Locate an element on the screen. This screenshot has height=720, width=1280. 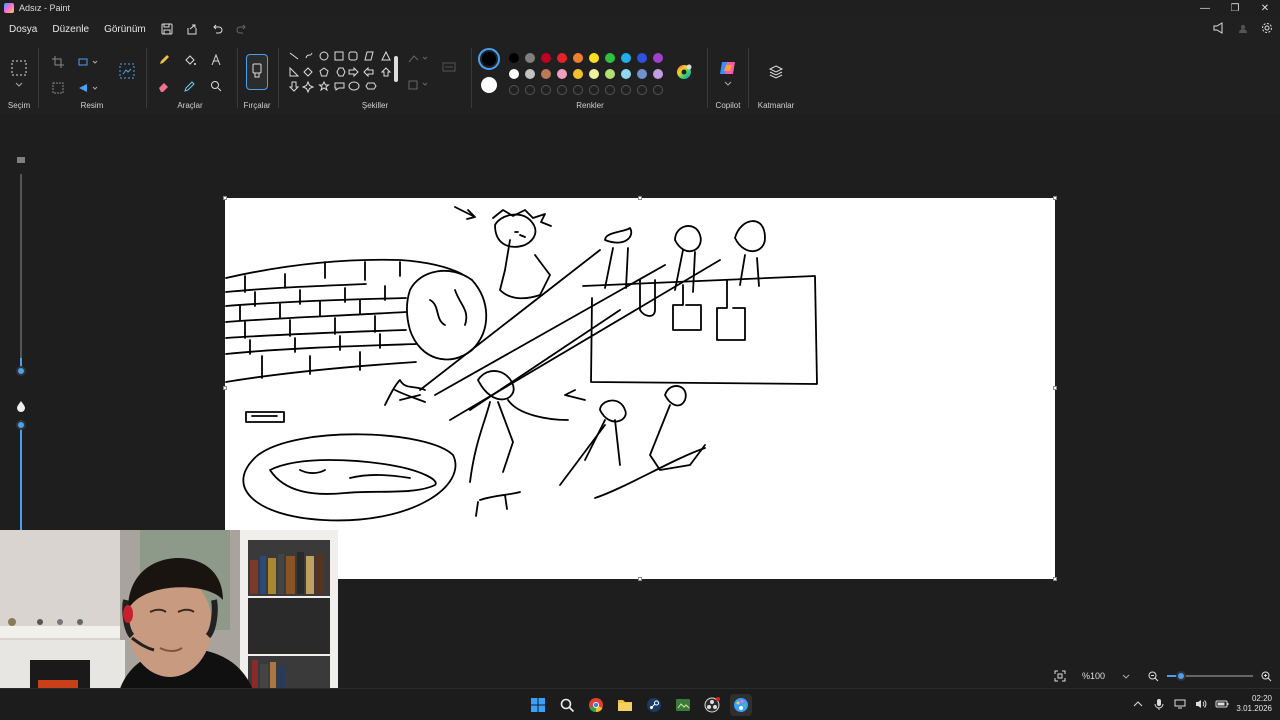
fill-icon is located at coordinates (190, 60).